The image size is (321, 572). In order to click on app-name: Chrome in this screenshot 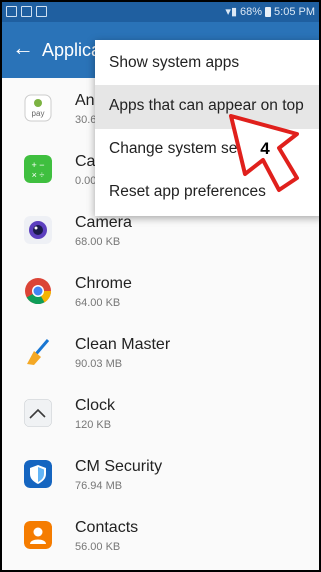, I will do `click(103, 283)`.